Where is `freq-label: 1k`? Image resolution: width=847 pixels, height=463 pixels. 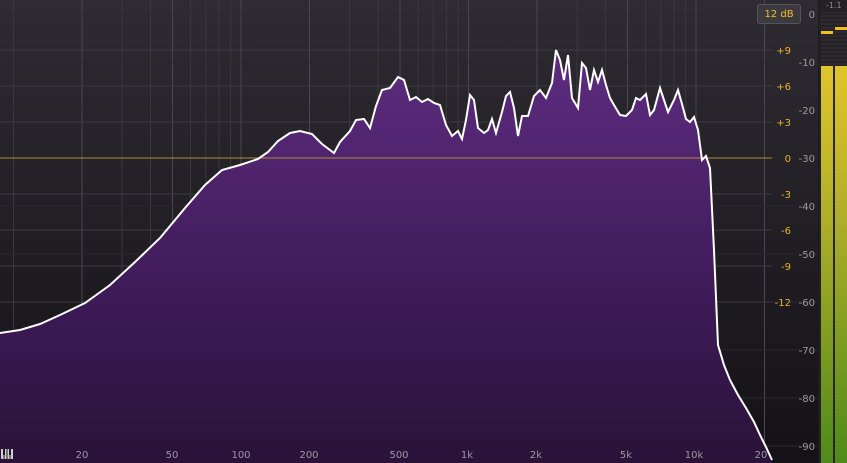
freq-label: 1k is located at coordinates (467, 455).